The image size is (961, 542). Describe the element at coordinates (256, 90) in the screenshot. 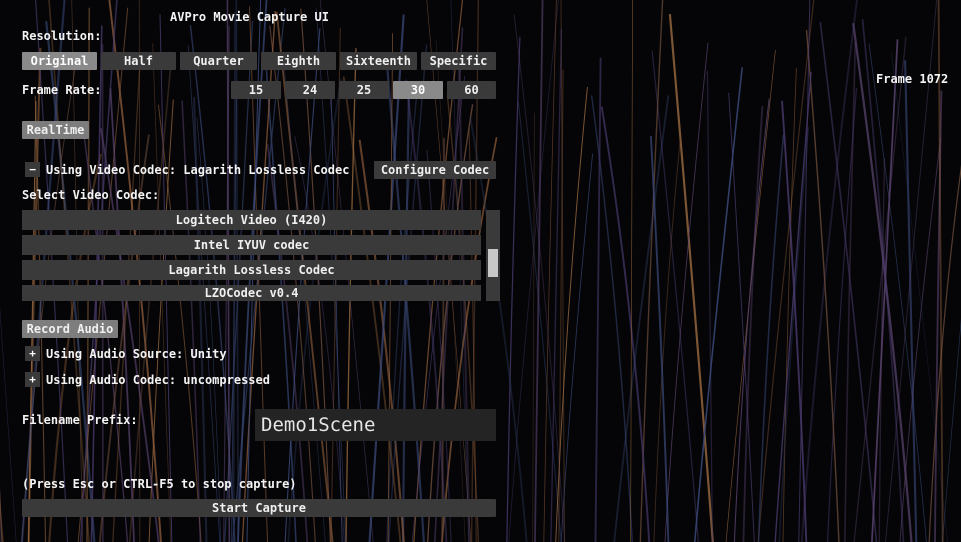

I see `fps-15-button: 15` at that location.